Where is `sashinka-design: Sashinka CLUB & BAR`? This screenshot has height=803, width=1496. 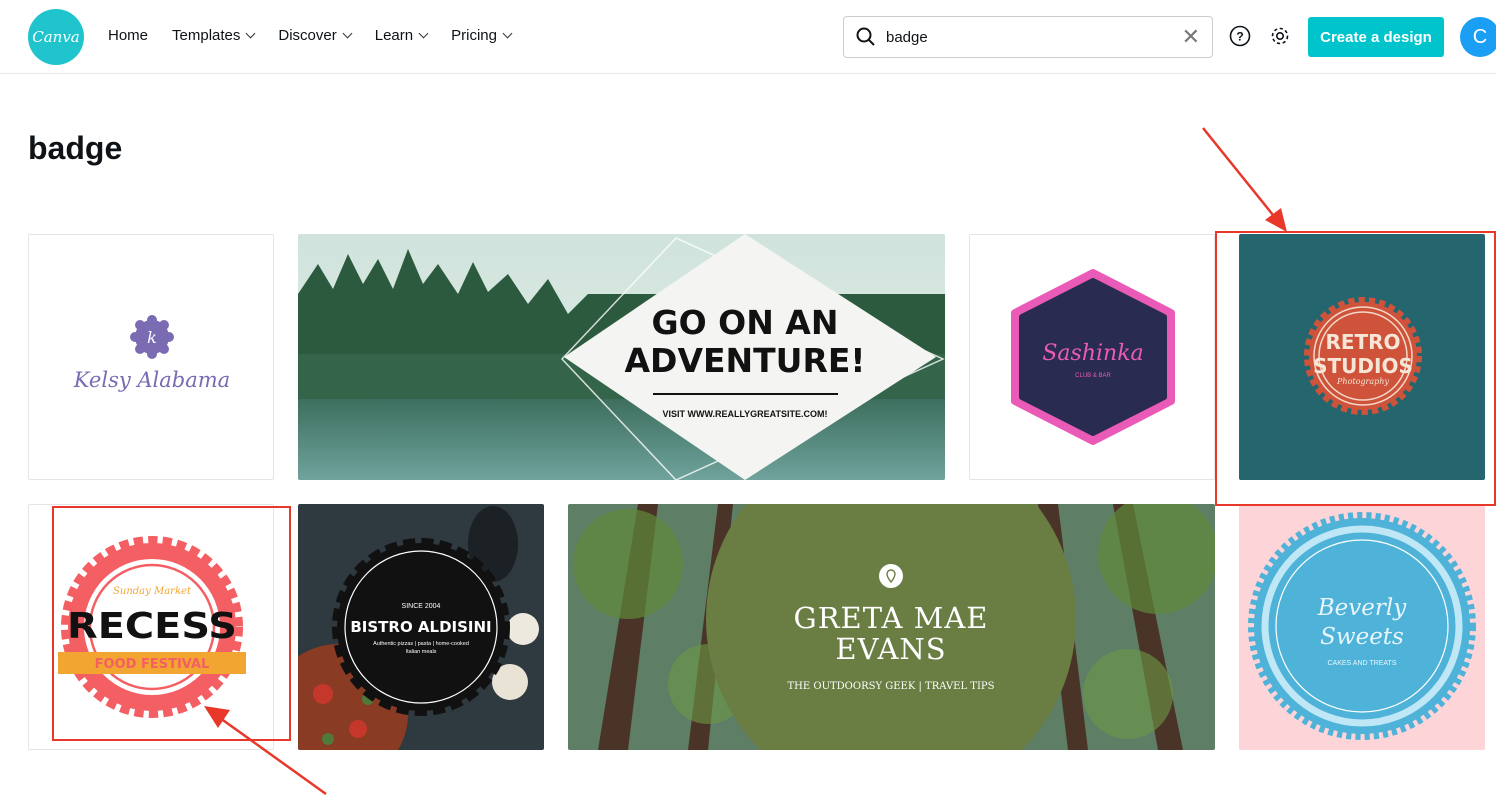 sashinka-design: Sashinka CLUB & BAR is located at coordinates (1093, 357).